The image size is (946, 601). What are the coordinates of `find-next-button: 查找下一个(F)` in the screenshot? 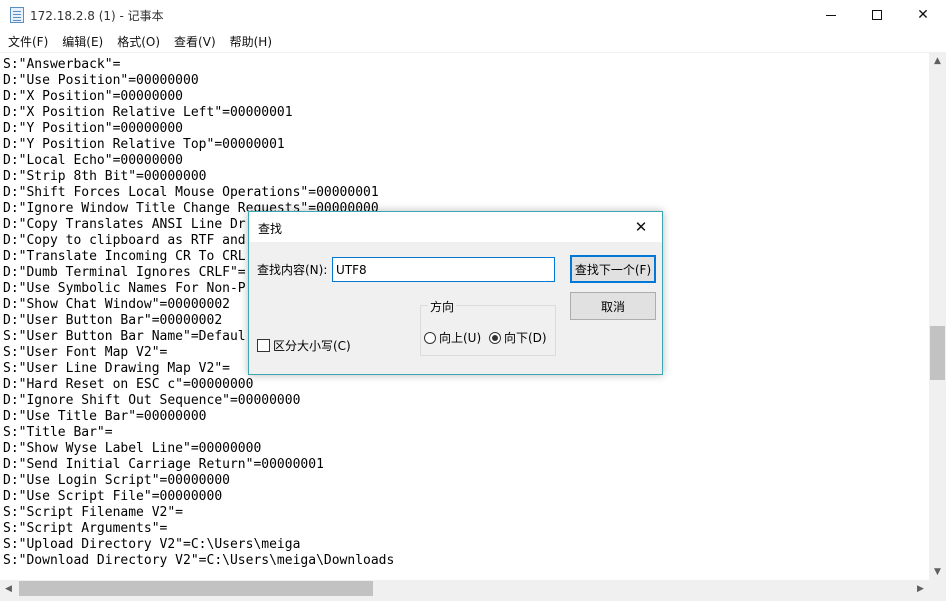 It's located at (613, 269).